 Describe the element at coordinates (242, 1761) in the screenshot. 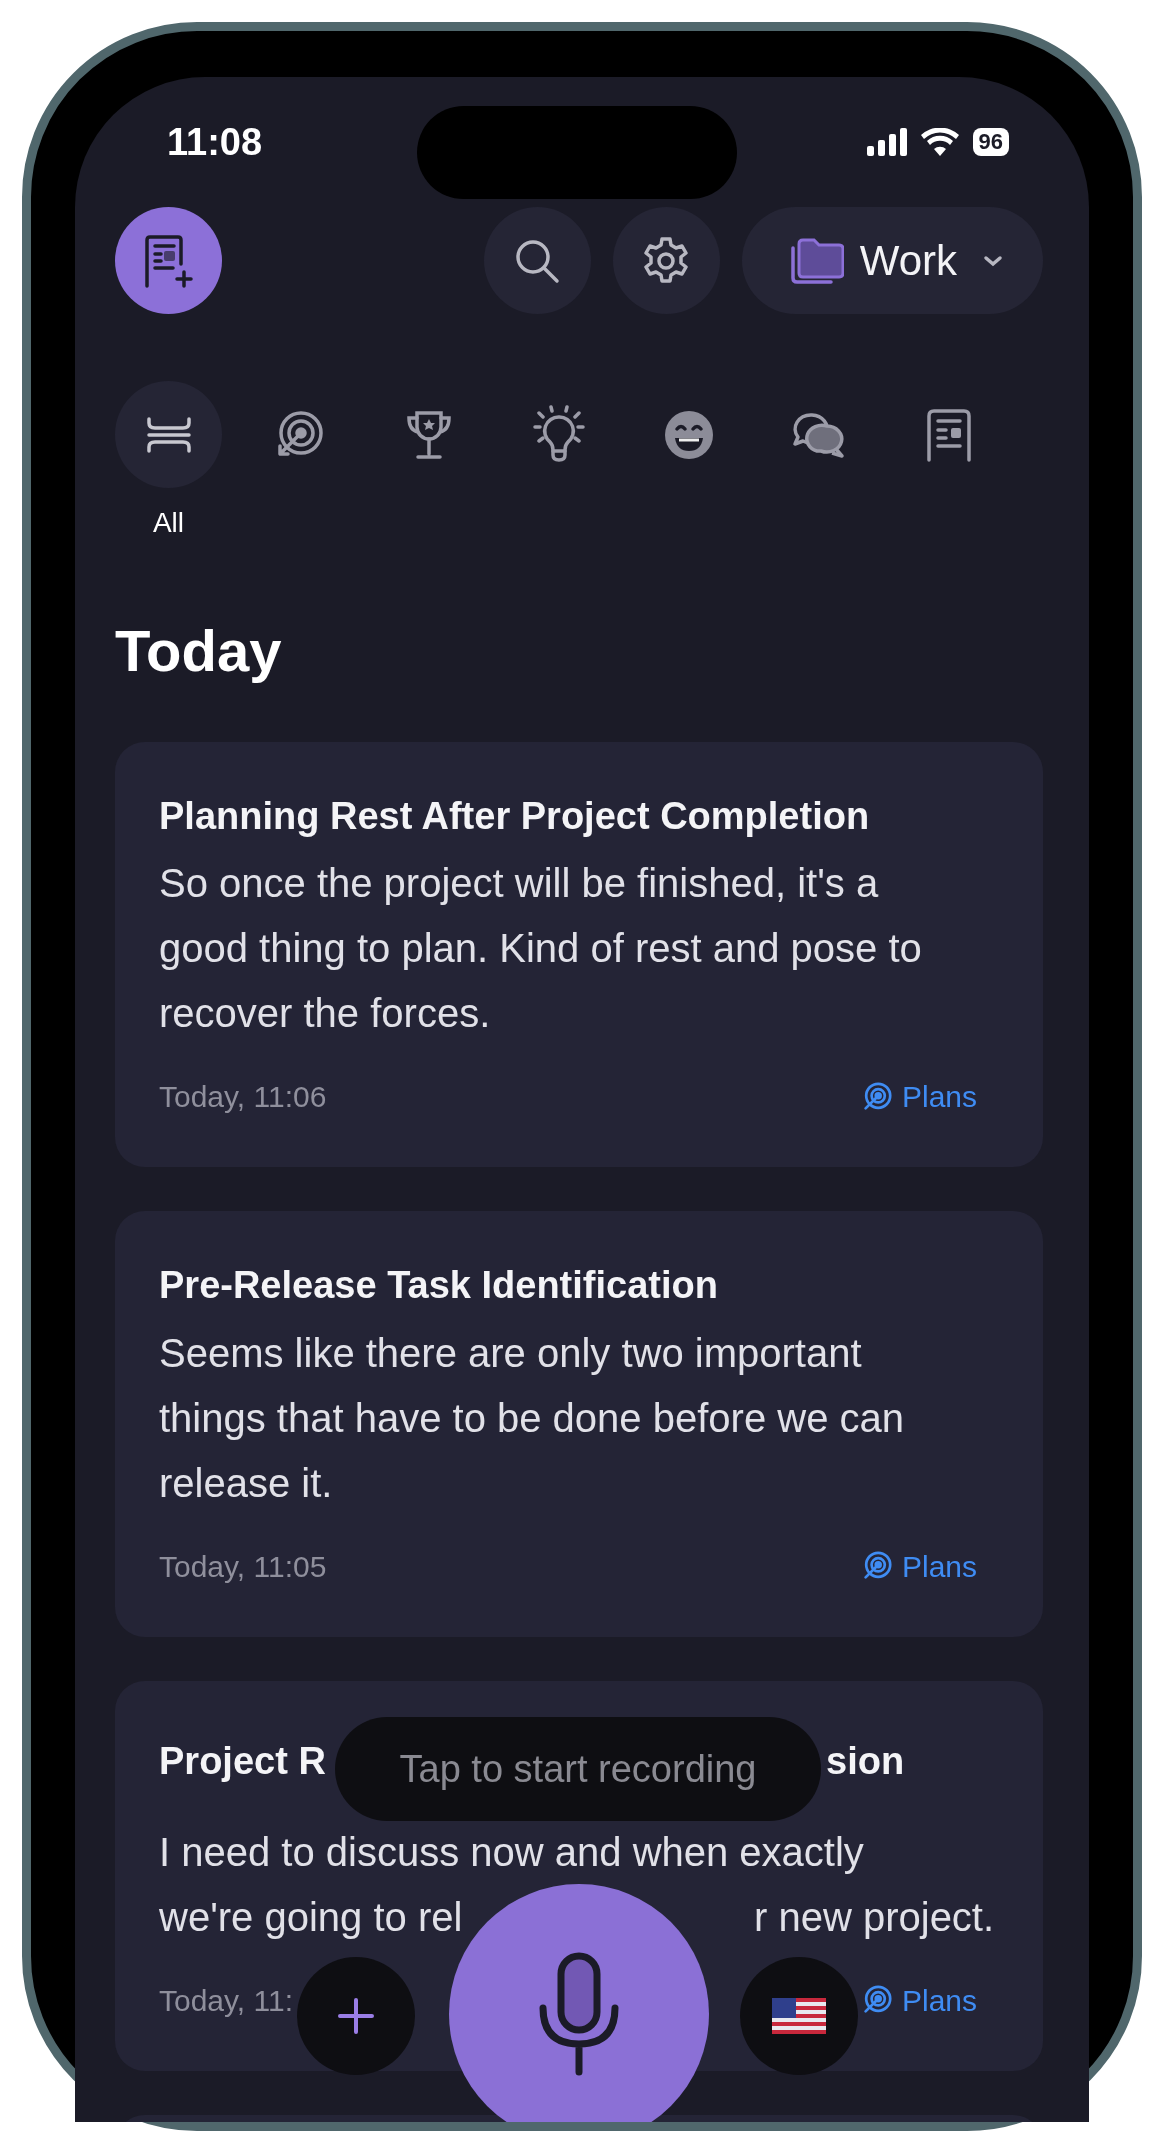

I see `note-title: Project R` at that location.